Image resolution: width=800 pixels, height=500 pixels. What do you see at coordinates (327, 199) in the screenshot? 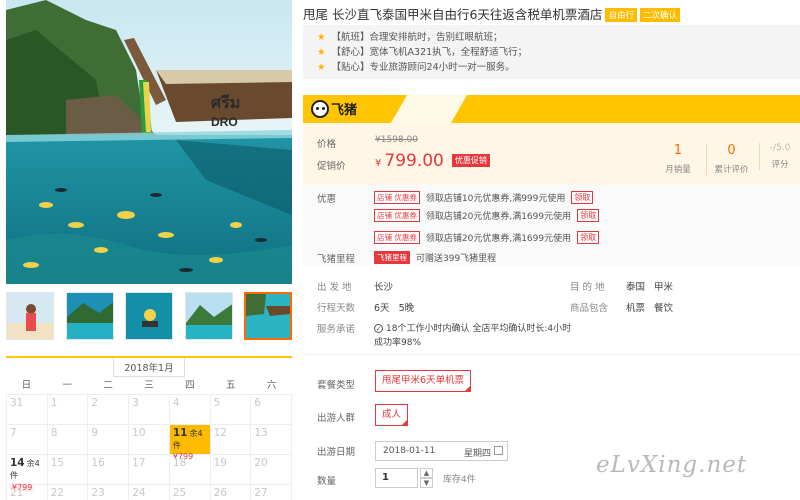
I see `coupon-label: 优惠` at bounding box center [327, 199].